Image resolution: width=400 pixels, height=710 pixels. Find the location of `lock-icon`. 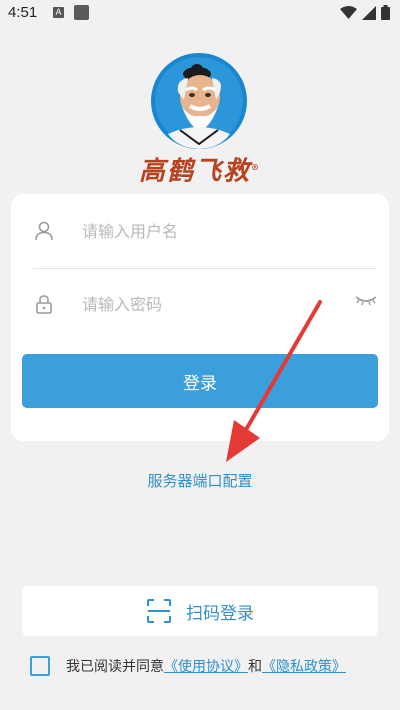

lock-icon is located at coordinates (44, 304).